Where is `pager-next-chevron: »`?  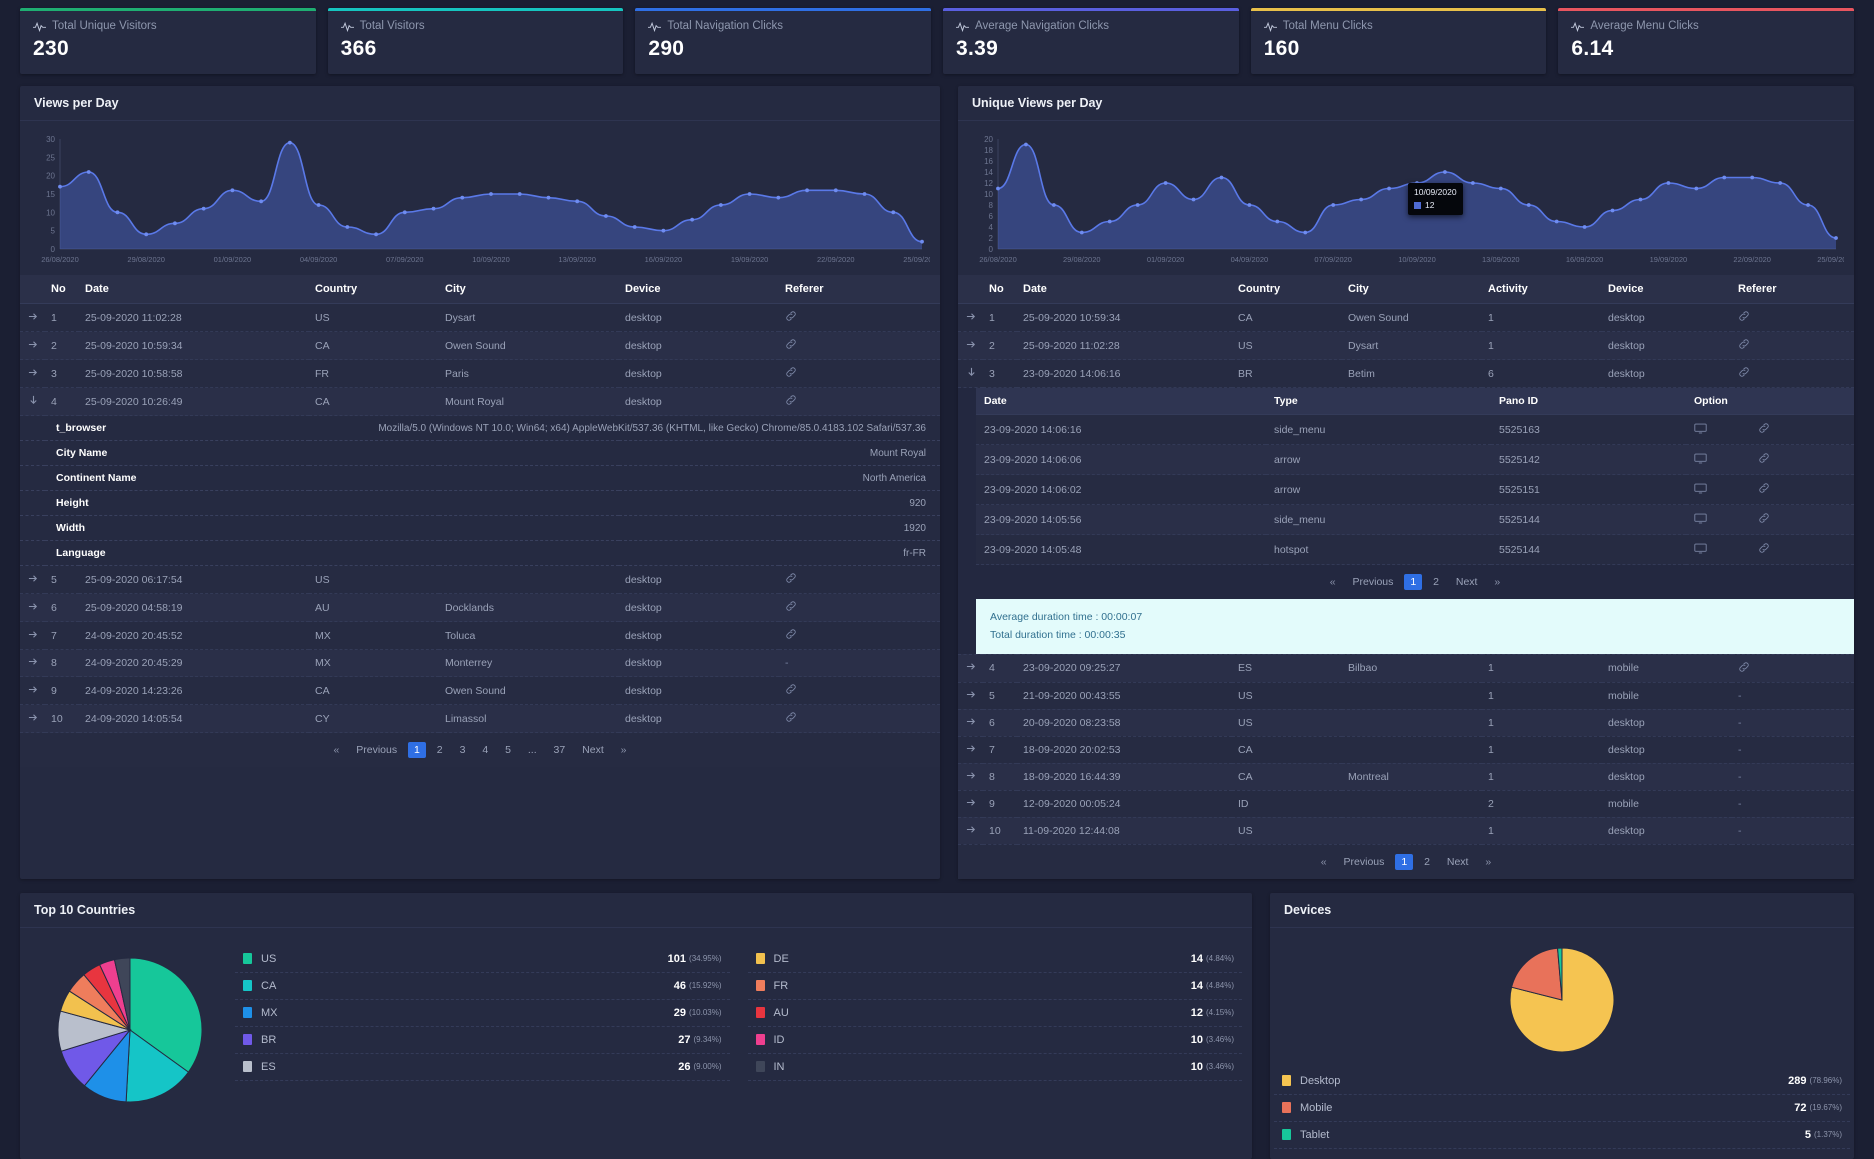 pager-next-chevron: » is located at coordinates (624, 750).